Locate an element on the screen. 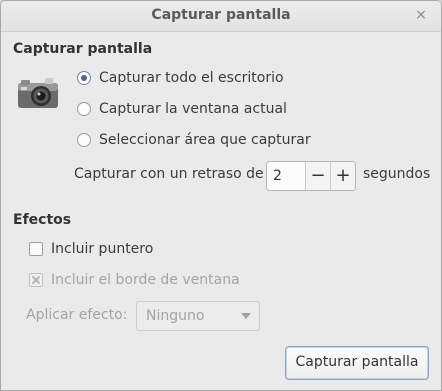 This screenshot has width=442, height=391. increment-button: + is located at coordinates (342, 176).